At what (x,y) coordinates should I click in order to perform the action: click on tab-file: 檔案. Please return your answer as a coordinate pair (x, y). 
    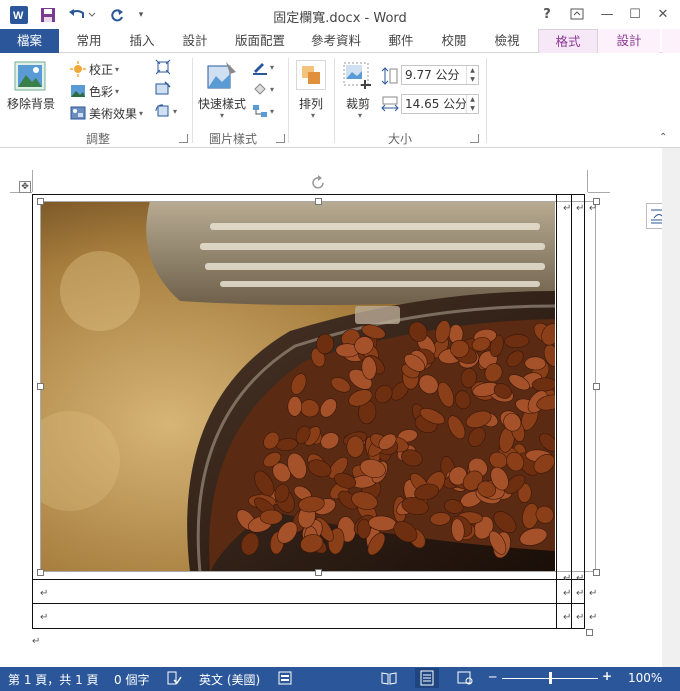
    Looking at the image, I should click on (29, 41).